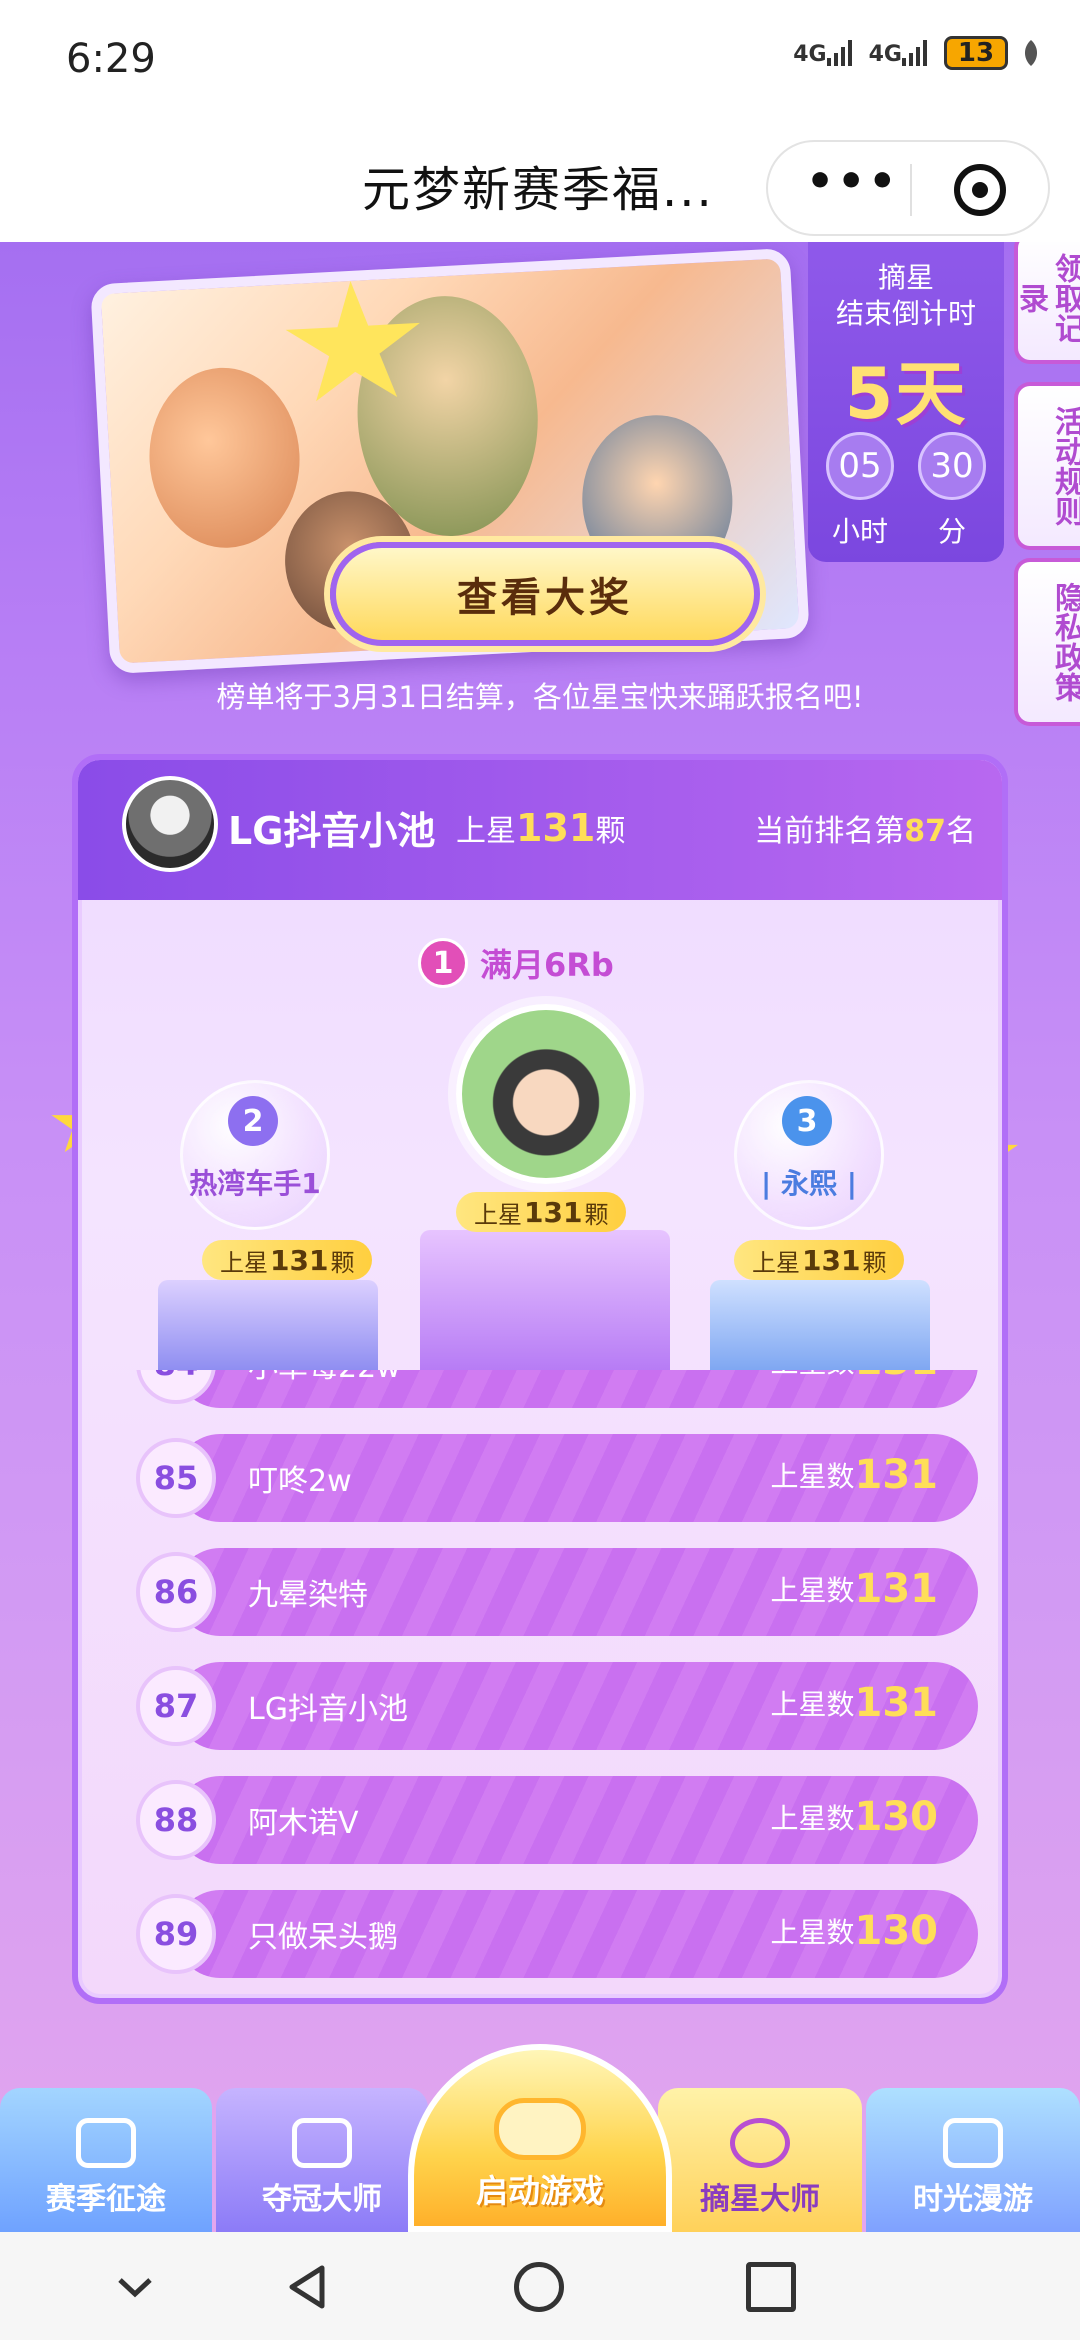  I want to click on list-item-rank: 86, so click(176, 1592).